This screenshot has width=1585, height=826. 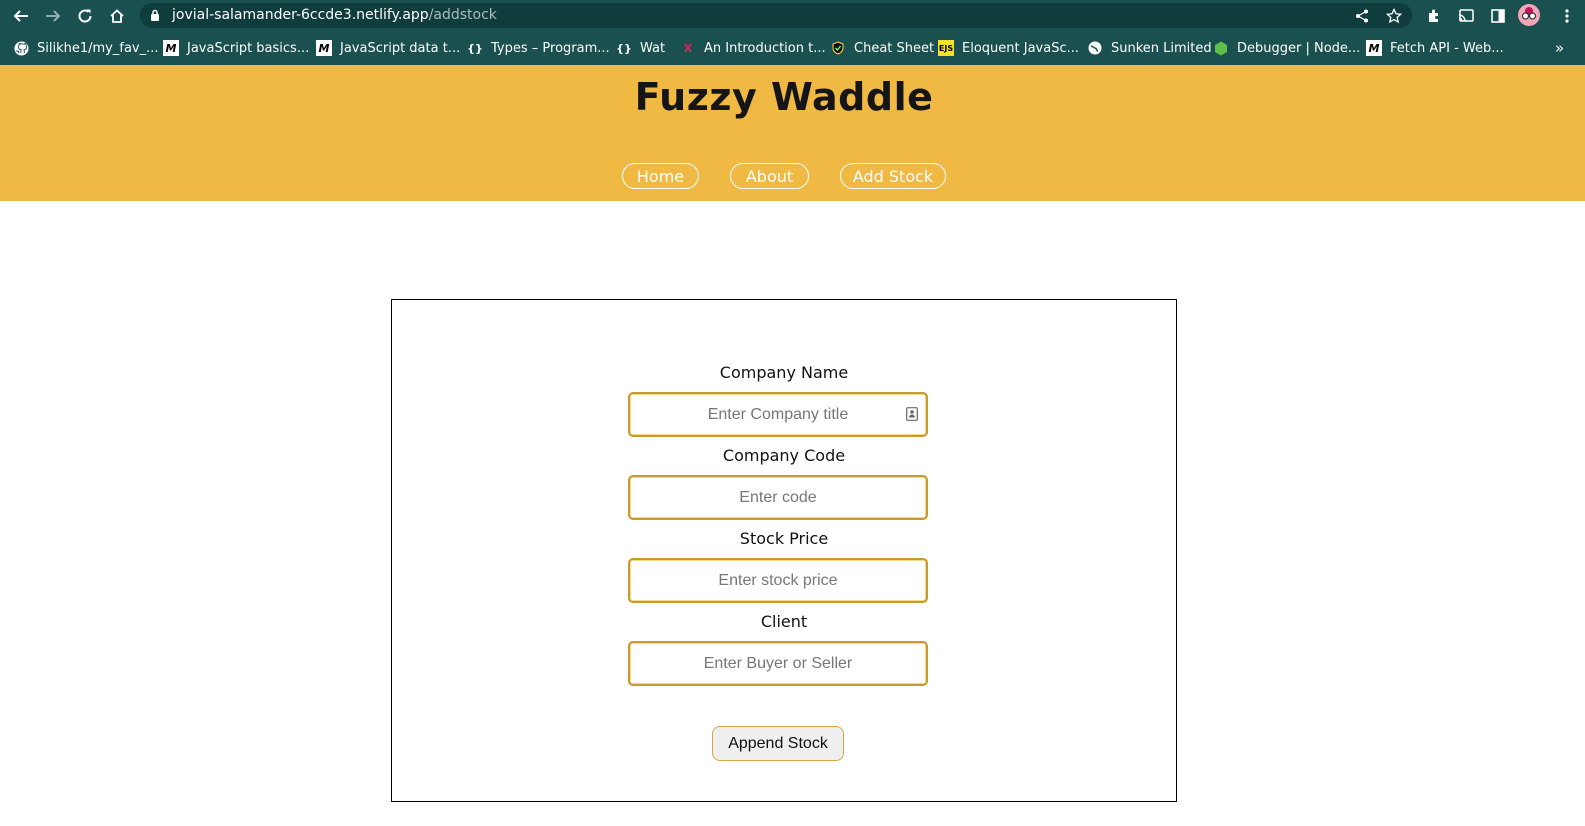 I want to click on nav-add-stock-link: Add Stock, so click(x=893, y=176).